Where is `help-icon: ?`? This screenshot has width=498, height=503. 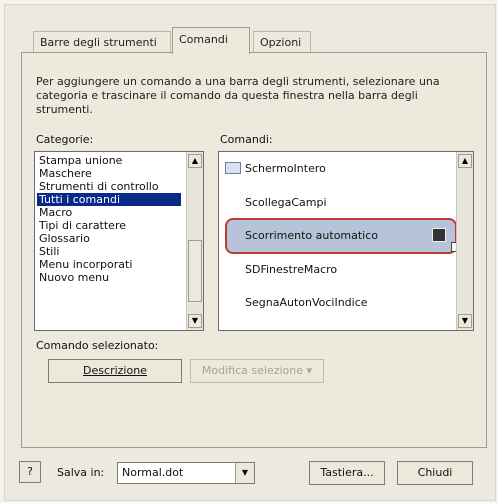
help-icon: ? is located at coordinates (30, 472).